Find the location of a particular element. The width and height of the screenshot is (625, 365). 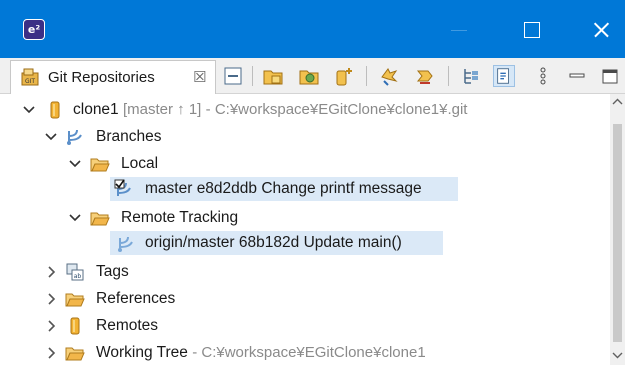

branches-icon is located at coordinates (74, 137).